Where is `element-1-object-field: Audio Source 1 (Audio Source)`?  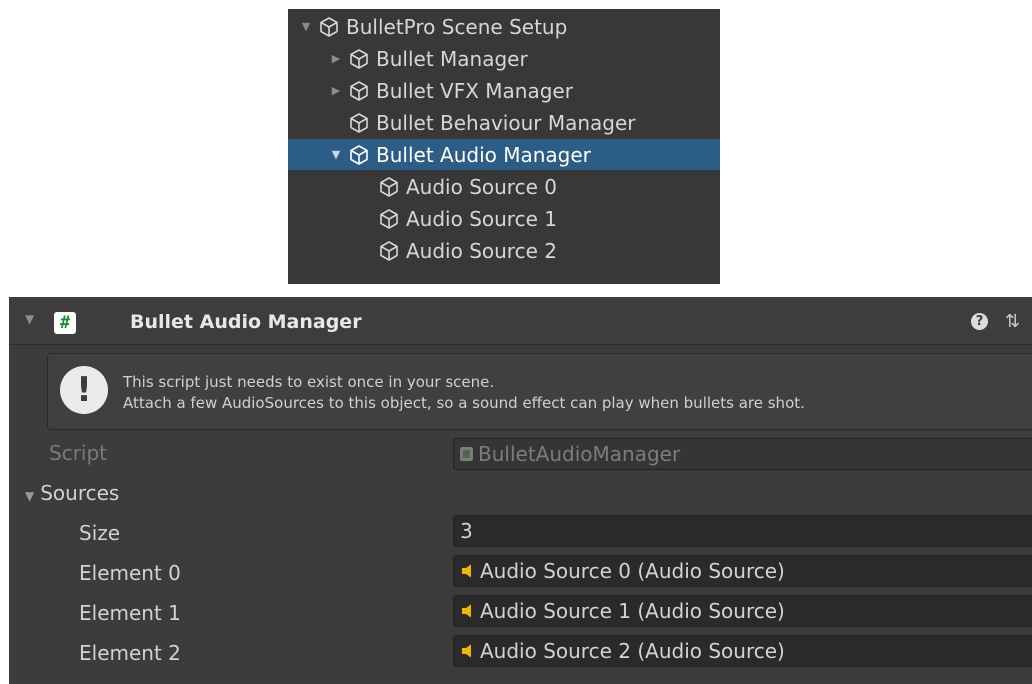
element-1-object-field: Audio Source 1 (Audio Source) is located at coordinates (742, 611).